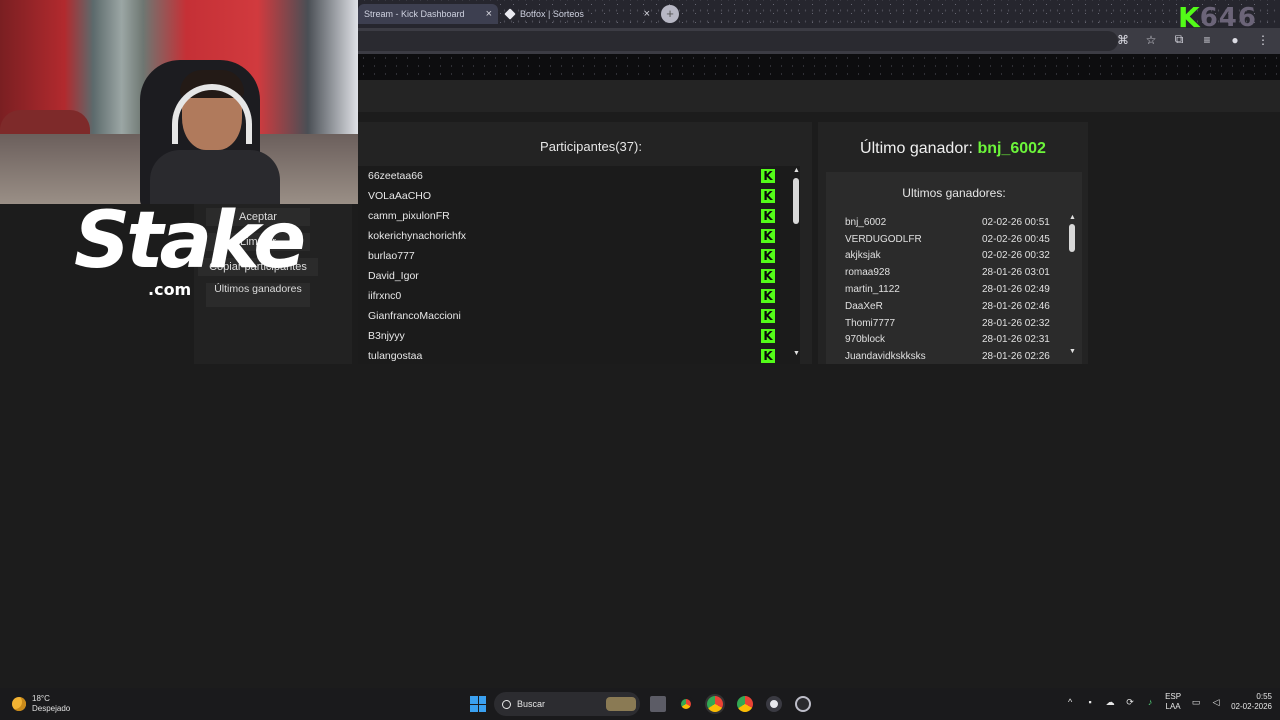 This screenshot has height=720, width=1280. What do you see at coordinates (946, 256) in the screenshot?
I see `winner-row: akjksjak 02-02-26 00:32` at bounding box center [946, 256].